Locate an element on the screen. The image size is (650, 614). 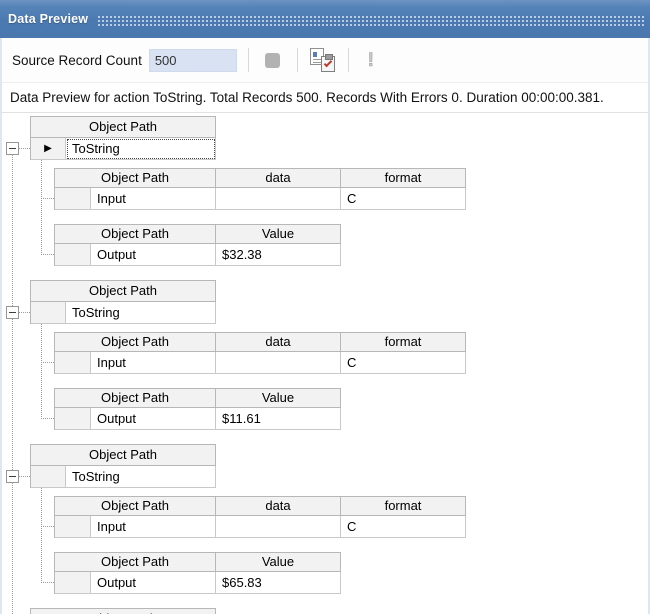
output-value-cell: $32.38 is located at coordinates (278, 255).